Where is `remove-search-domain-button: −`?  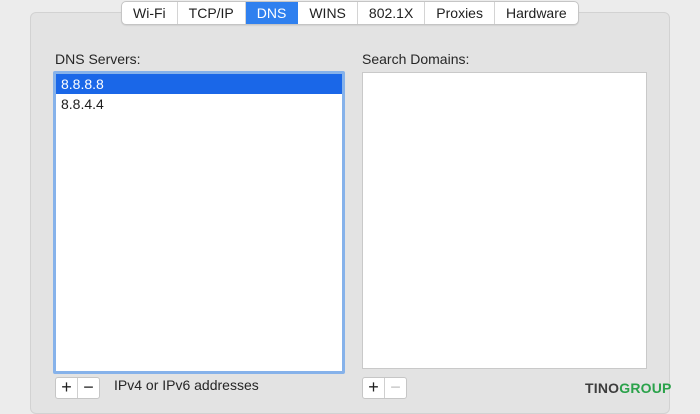
remove-search-domain-button: − is located at coordinates (395, 388).